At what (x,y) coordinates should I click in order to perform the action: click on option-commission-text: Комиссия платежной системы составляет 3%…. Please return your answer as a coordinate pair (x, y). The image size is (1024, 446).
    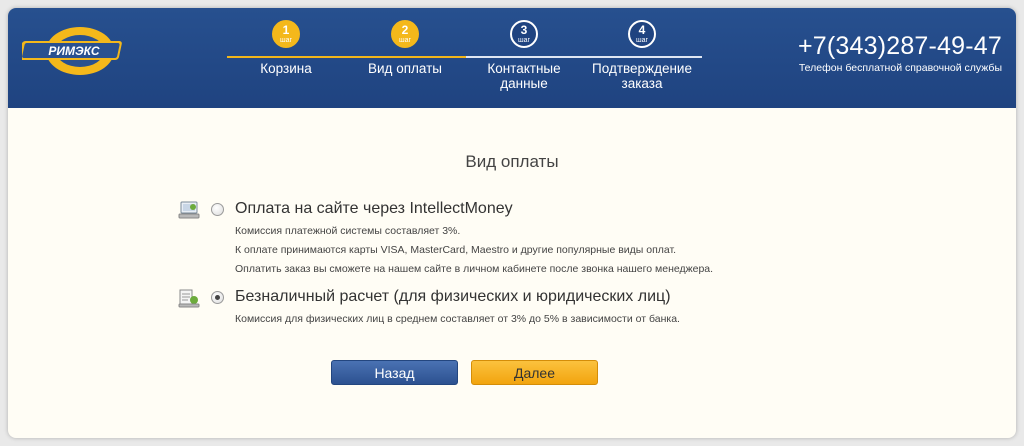
    Looking at the image, I should click on (348, 231).